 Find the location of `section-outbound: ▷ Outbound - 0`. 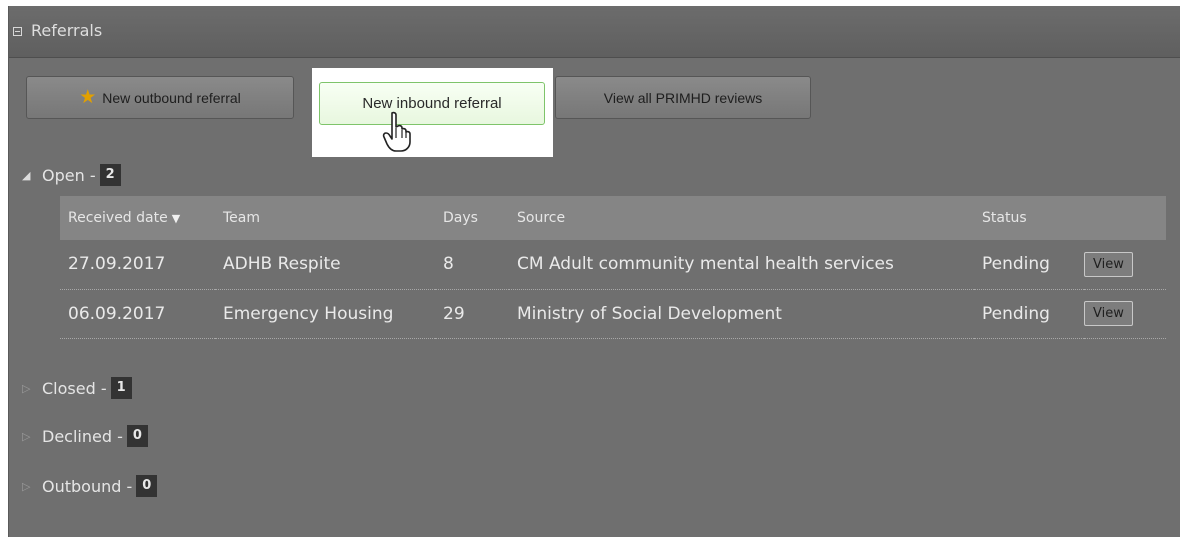

section-outbound: ▷ Outbound - 0 is located at coordinates (90, 486).